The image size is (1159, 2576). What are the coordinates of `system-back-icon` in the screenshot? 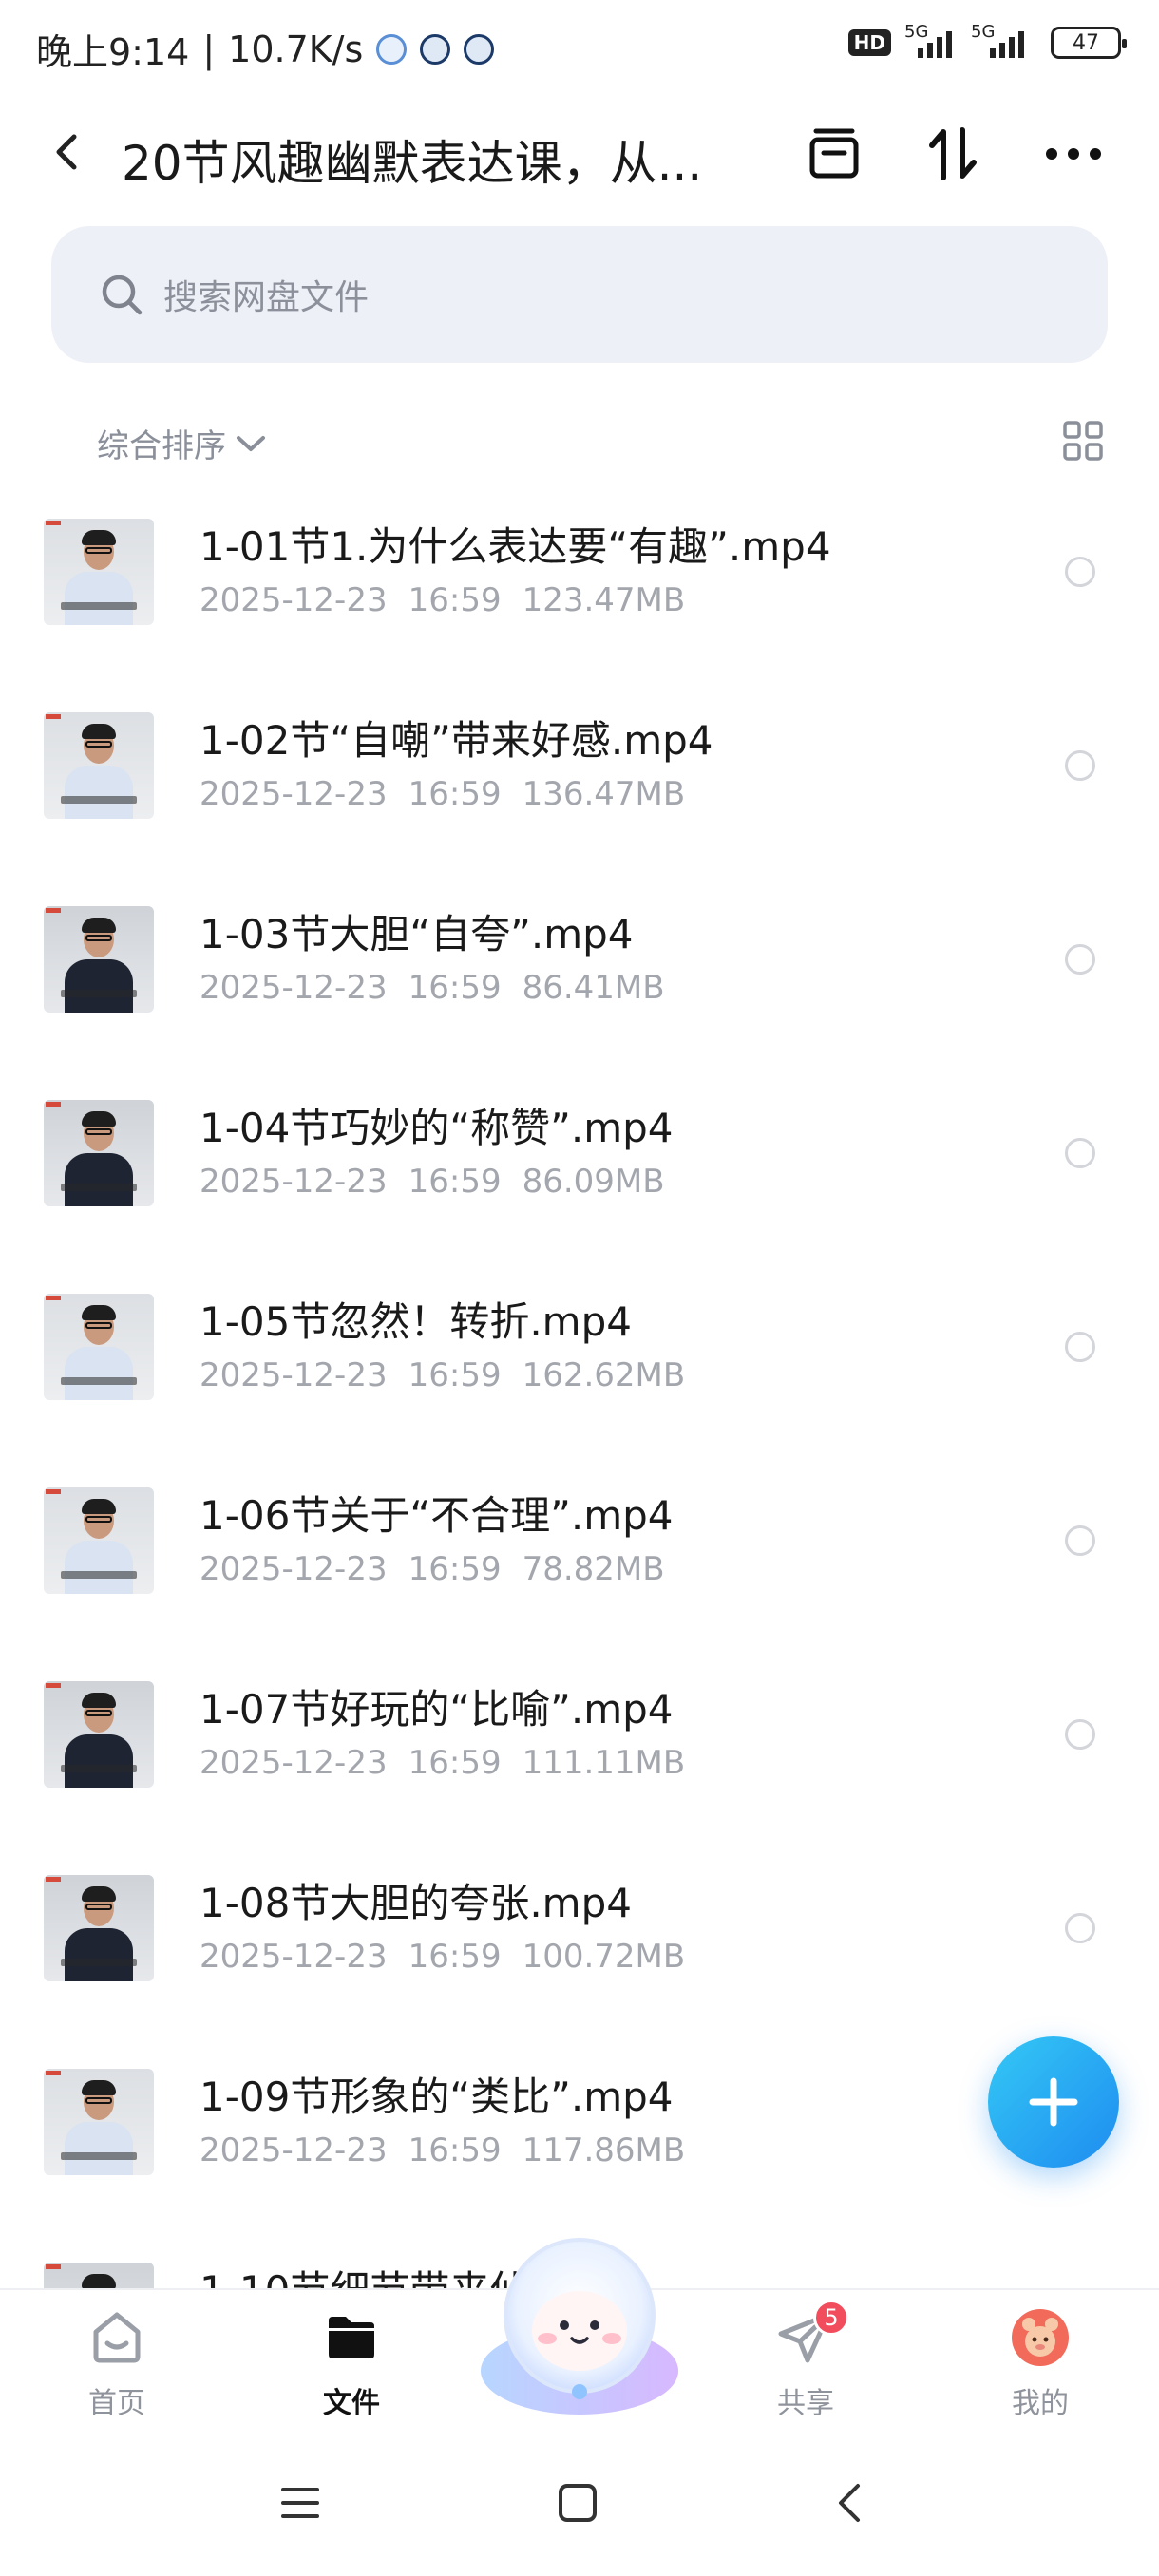 It's located at (849, 2502).